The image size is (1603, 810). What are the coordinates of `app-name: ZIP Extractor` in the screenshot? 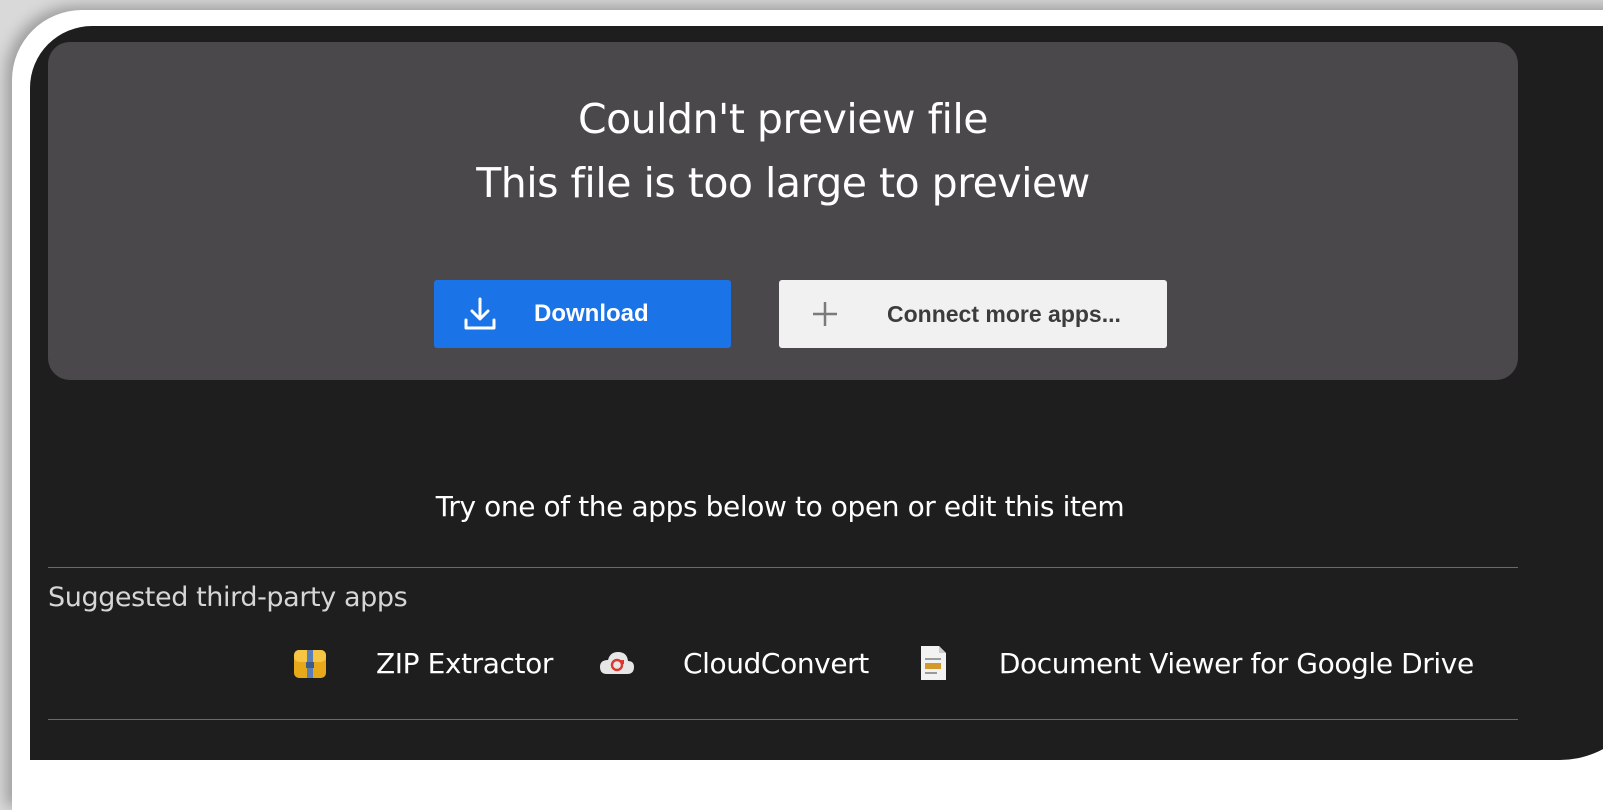 It's located at (464, 663).